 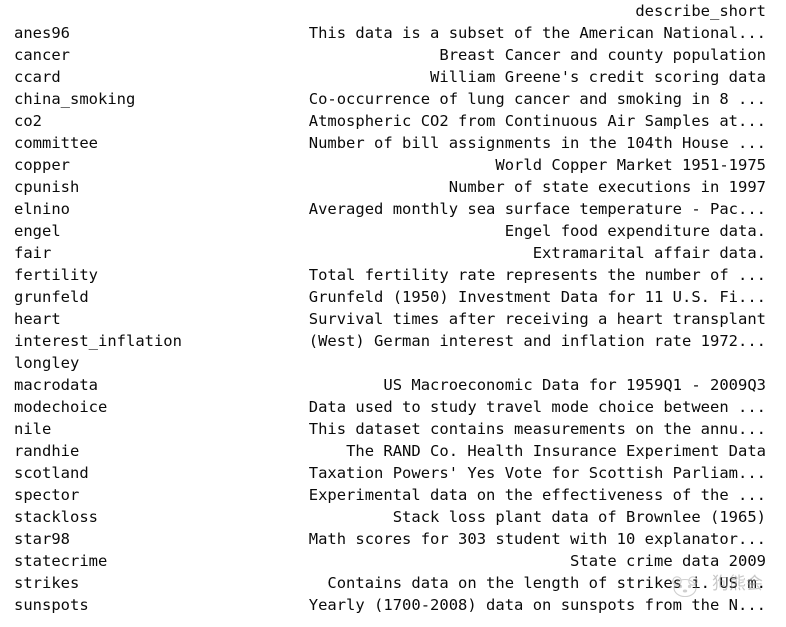 I want to click on dataset-name-cell: grunfeld, so click(x=51, y=297).